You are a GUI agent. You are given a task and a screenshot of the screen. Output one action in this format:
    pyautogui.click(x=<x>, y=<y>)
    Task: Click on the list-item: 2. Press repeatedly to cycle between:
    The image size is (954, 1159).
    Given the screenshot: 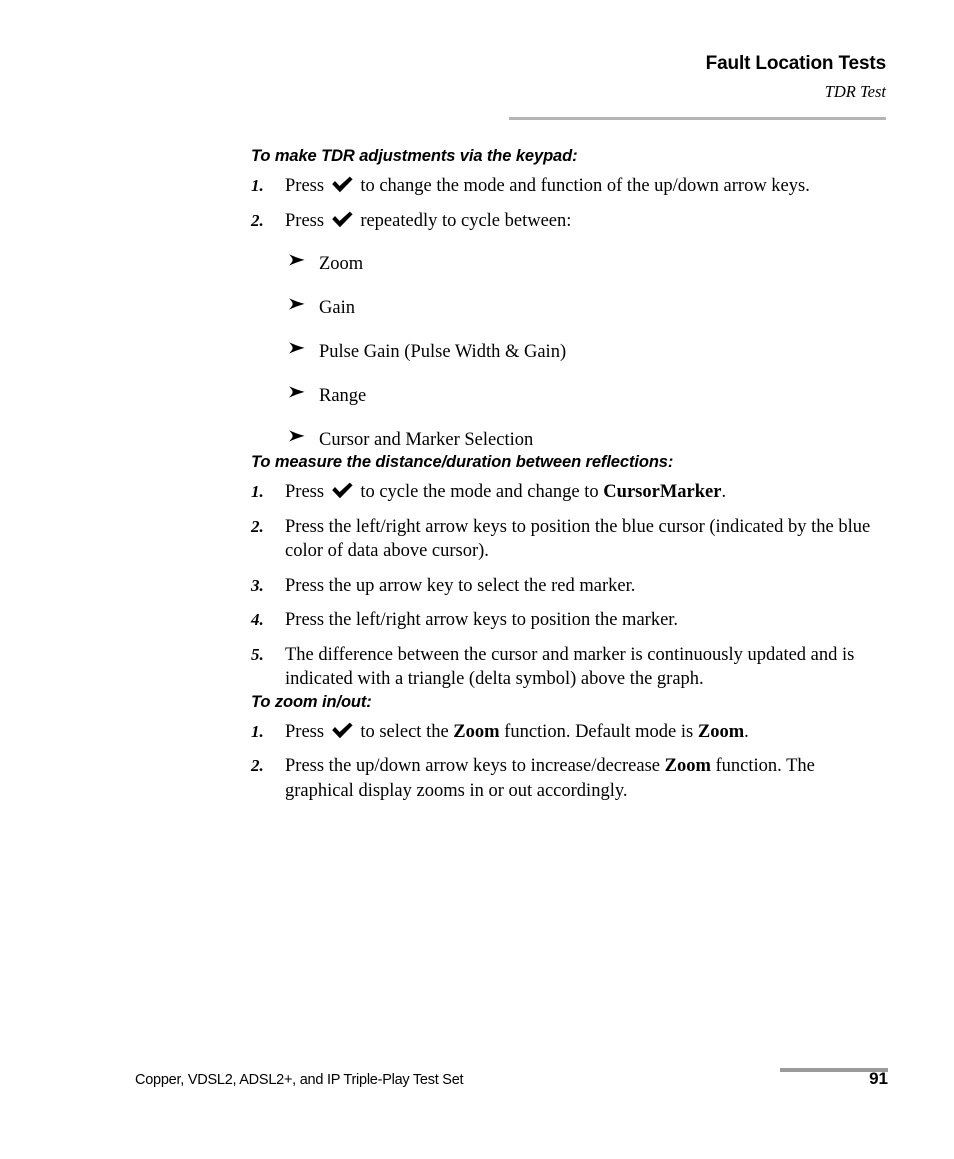 What is the action you would take?
    pyautogui.click(x=568, y=221)
    